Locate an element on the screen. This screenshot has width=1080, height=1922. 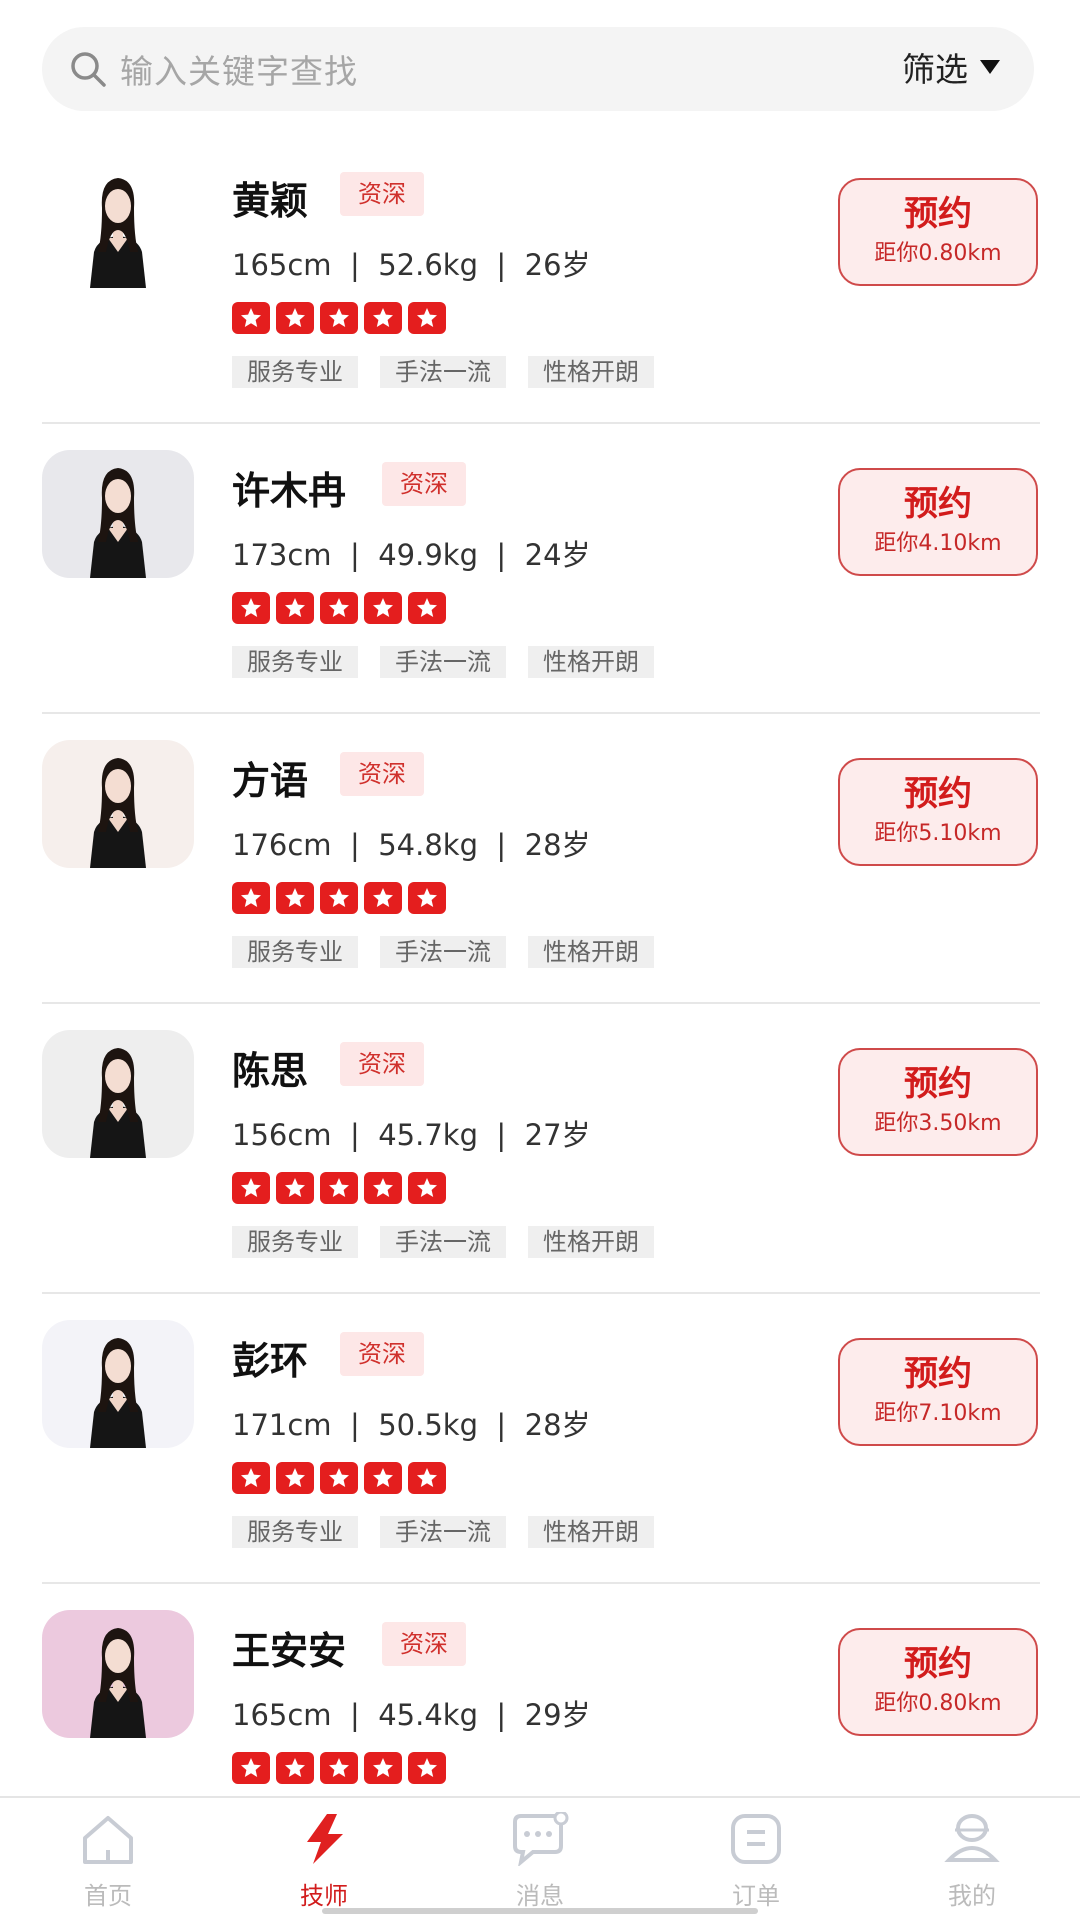
weight-value: 45.4kg is located at coordinates (428, 1715).